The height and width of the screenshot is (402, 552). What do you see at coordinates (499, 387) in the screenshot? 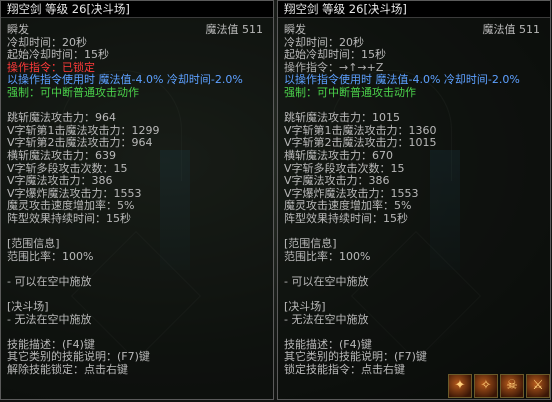
I see `skill-quickbar: ✦ ✧ ☠ ⚔` at bounding box center [499, 387].